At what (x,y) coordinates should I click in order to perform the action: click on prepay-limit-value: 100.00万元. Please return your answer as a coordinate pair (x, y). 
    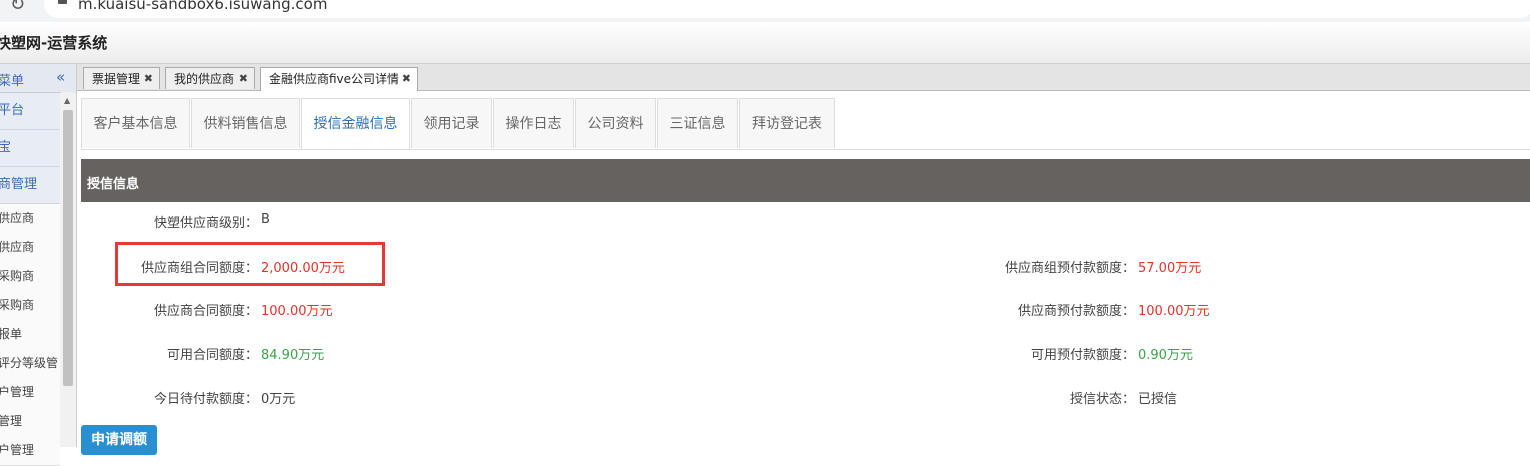
    Looking at the image, I should click on (1174, 311).